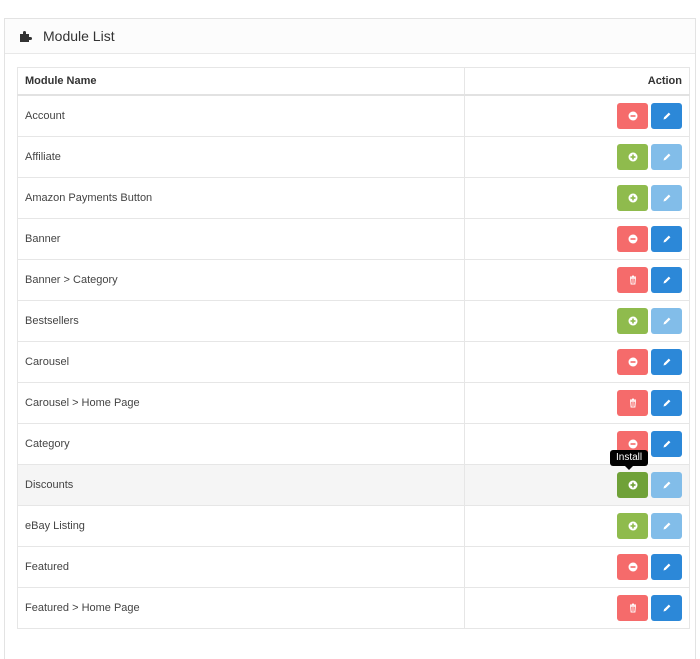 The width and height of the screenshot is (700, 659). Describe the element at coordinates (241, 608) in the screenshot. I see `module-name-cell: Featured > Home Page` at that location.